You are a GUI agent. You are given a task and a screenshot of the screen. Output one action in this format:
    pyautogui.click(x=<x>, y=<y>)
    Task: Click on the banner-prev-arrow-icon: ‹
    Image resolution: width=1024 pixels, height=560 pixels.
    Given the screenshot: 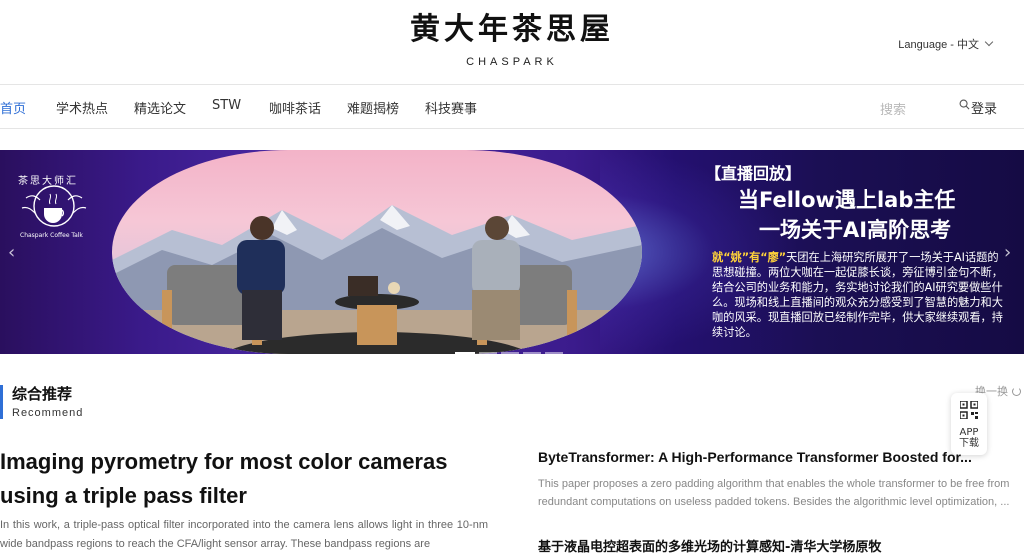 What is the action you would take?
    pyautogui.click(x=14, y=252)
    